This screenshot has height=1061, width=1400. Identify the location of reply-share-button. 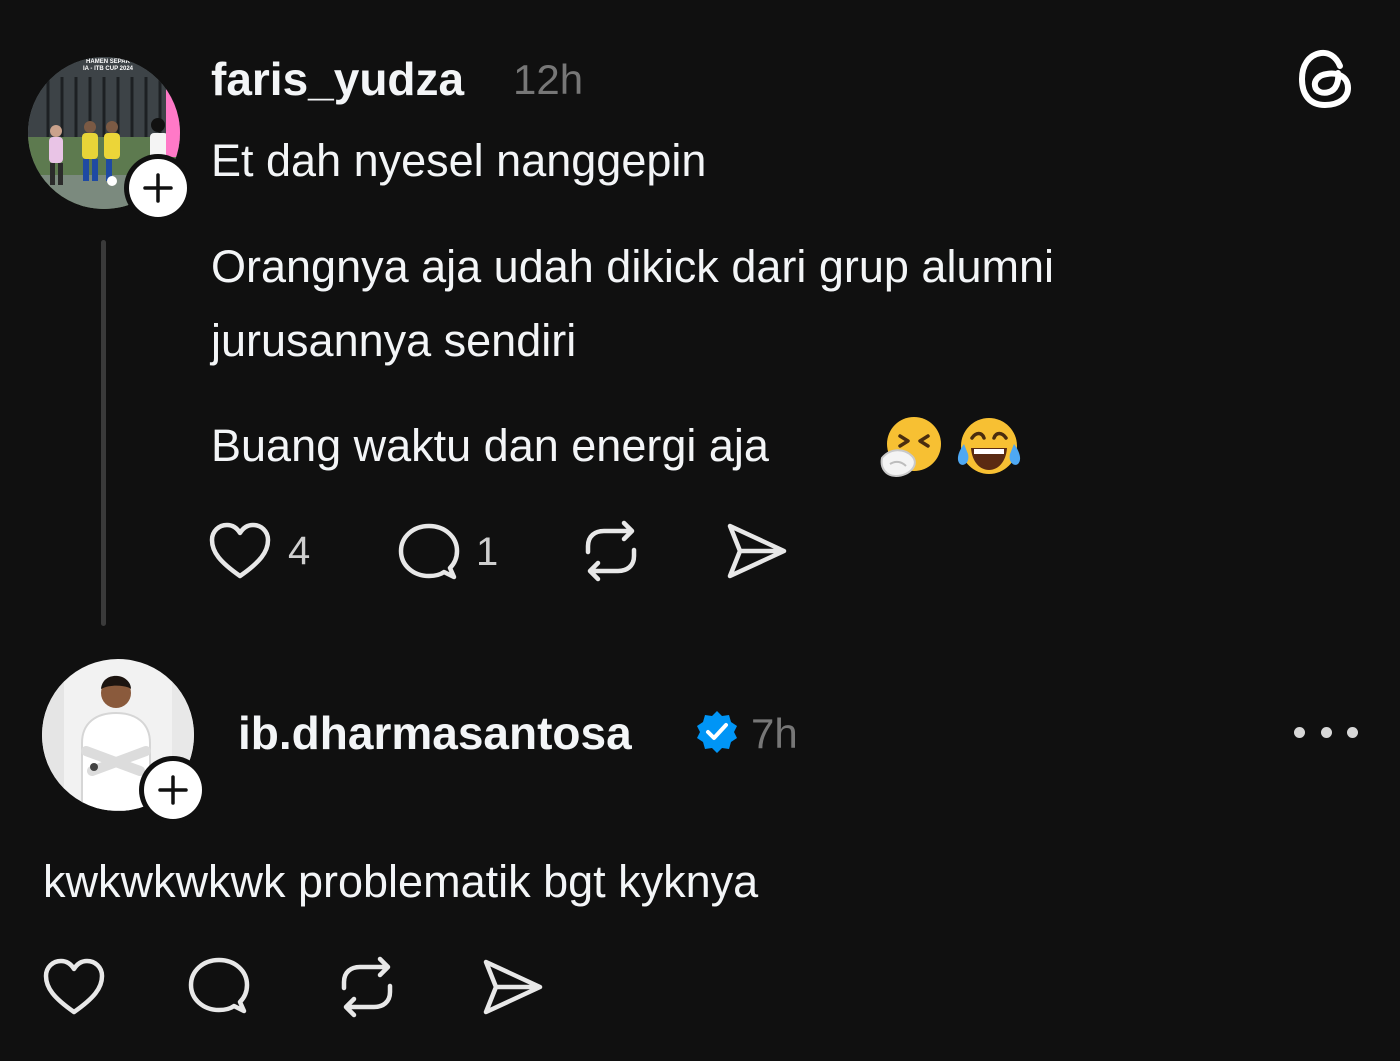
(513, 987).